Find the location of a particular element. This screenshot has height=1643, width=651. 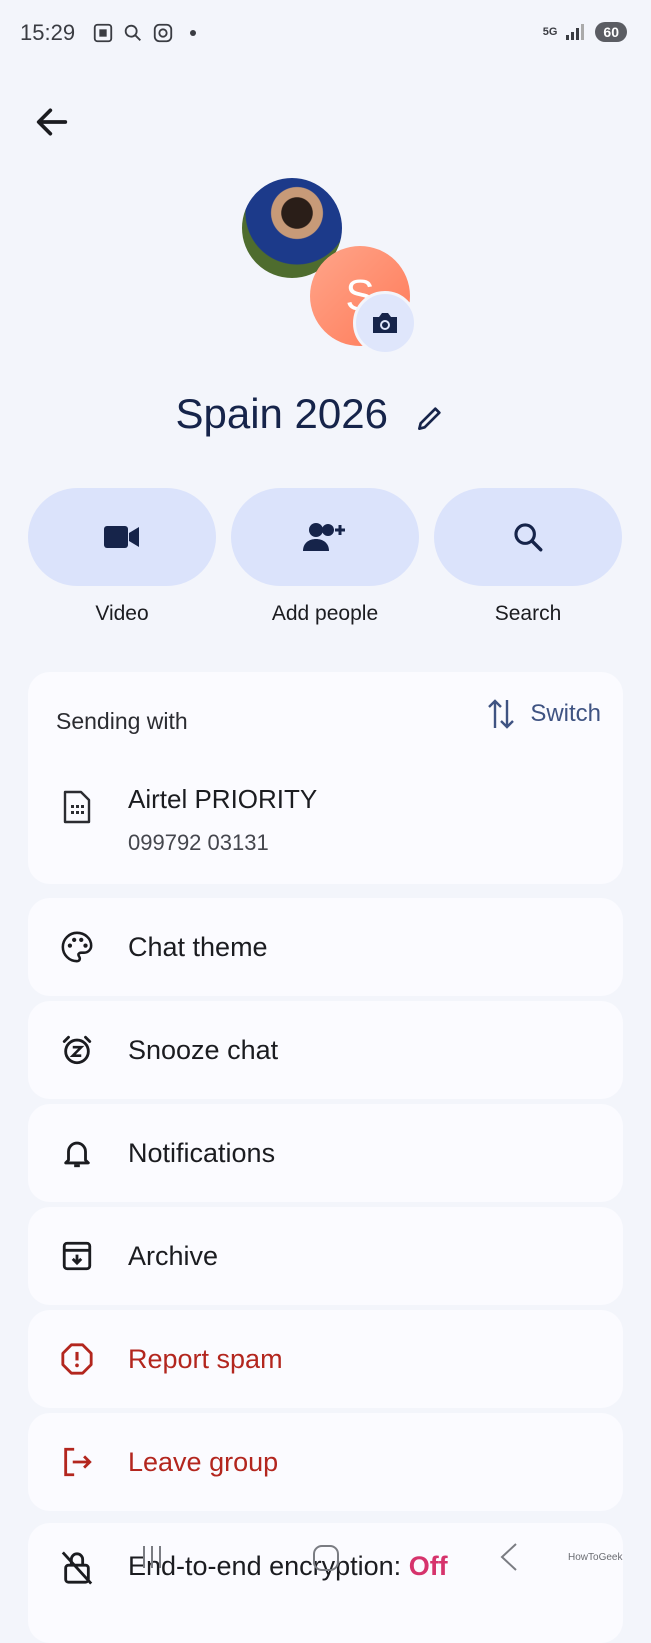

group-name: Spain 2026 is located at coordinates (281, 413).